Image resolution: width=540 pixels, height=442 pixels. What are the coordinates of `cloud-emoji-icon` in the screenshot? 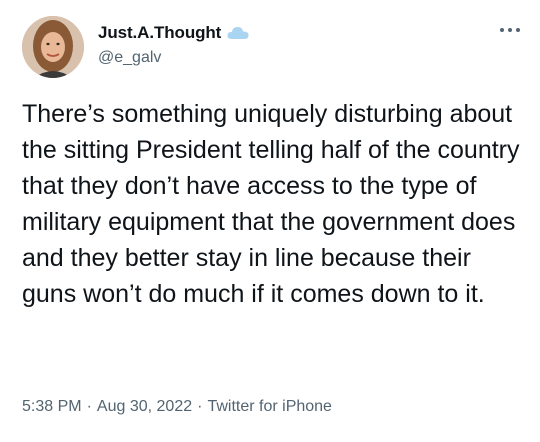 It's located at (238, 33).